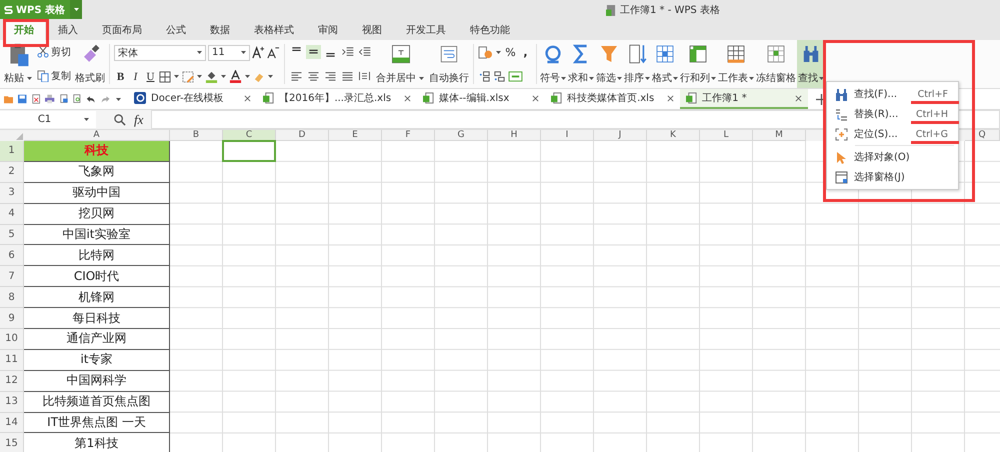  What do you see at coordinates (12, 277) in the screenshot?
I see `row-header: 7` at bounding box center [12, 277].